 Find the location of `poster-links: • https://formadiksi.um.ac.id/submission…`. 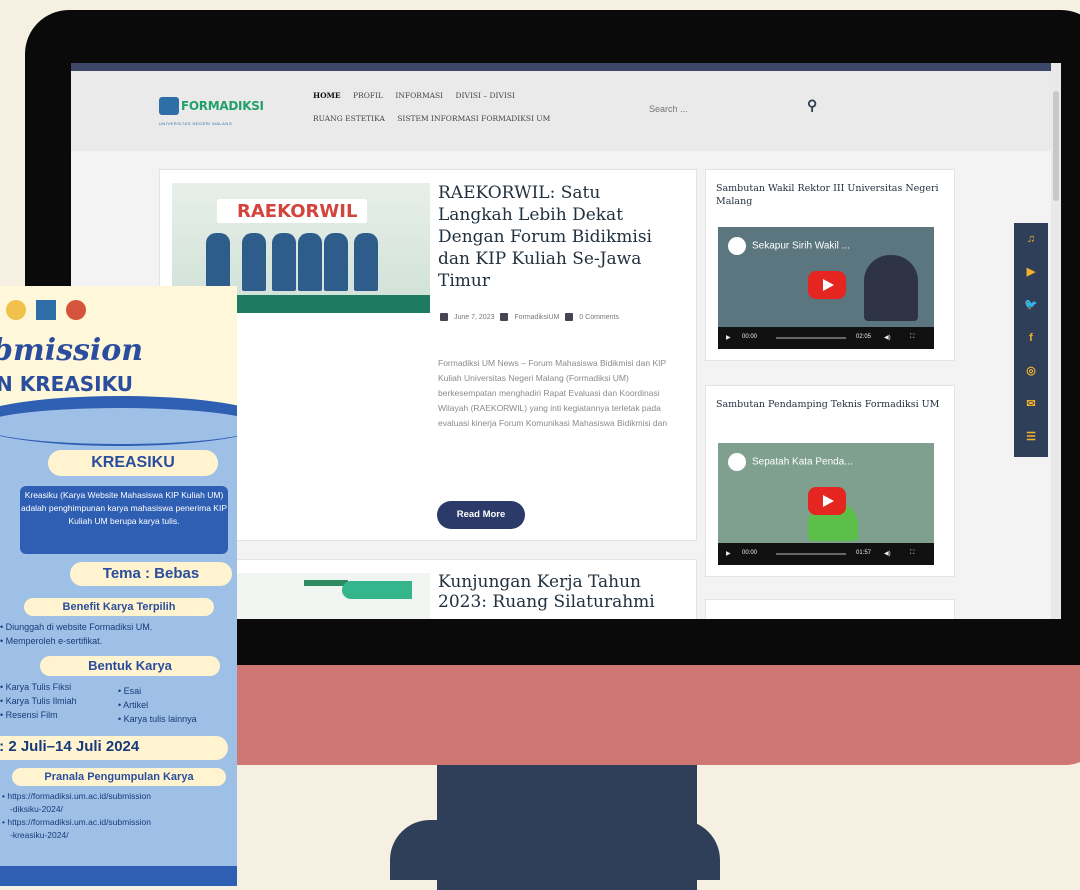

poster-links: • https://formadiksi.um.ac.id/submission… is located at coordinates (76, 816).